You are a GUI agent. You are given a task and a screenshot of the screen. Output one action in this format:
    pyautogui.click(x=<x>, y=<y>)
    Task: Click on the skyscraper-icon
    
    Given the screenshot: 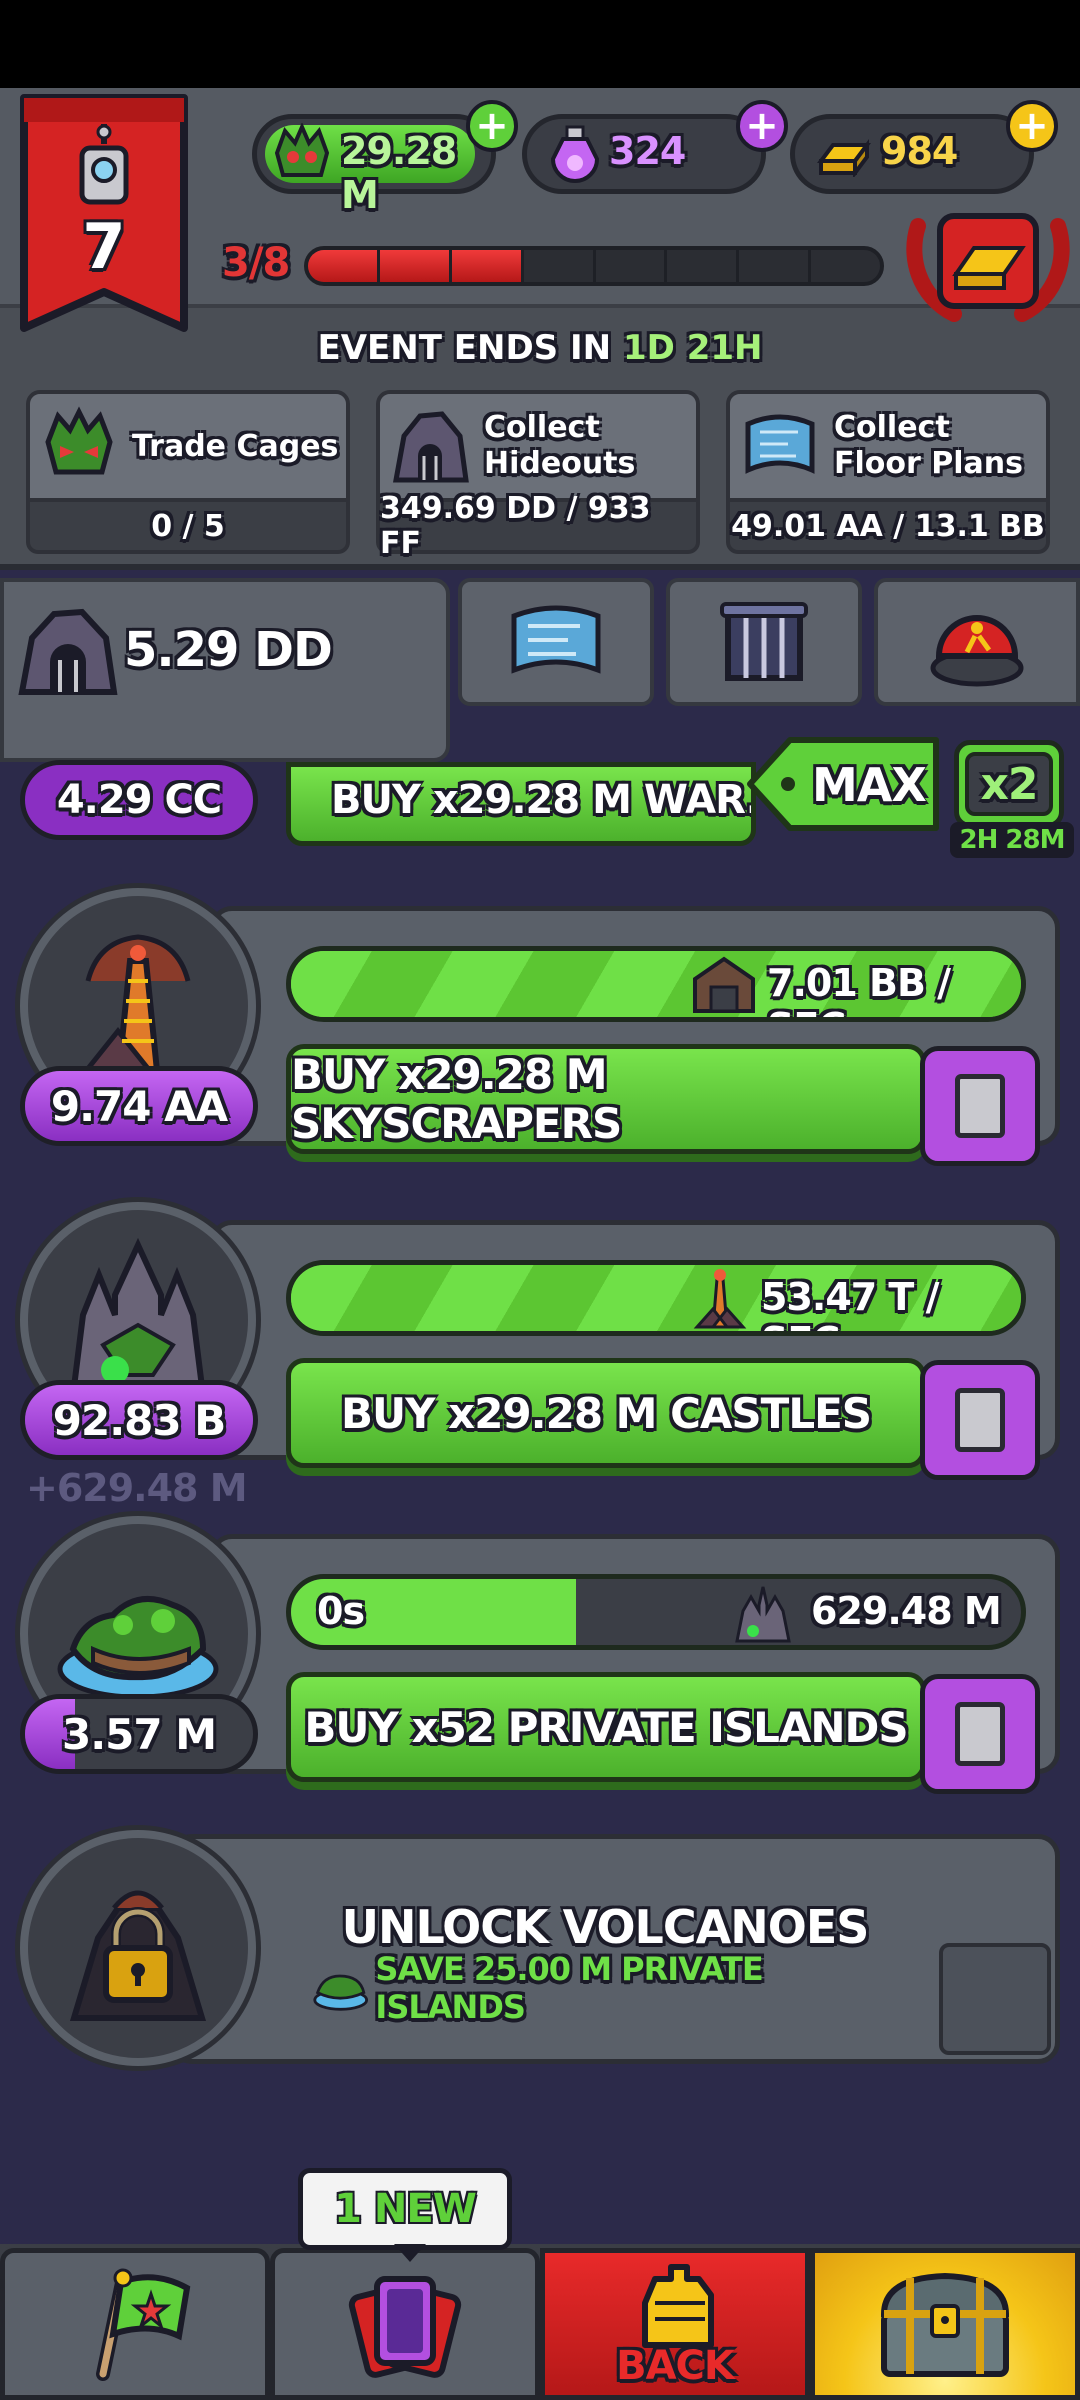 What is the action you would take?
    pyautogui.click(x=720, y=1299)
    